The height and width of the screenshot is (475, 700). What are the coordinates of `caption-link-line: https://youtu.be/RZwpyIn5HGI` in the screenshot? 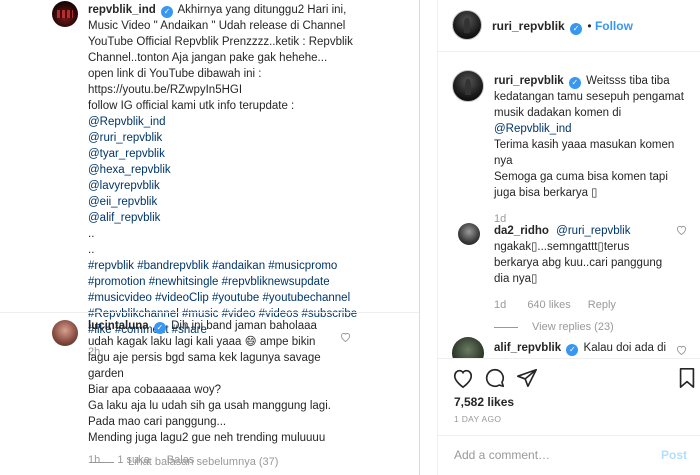 It's located at (165, 90).